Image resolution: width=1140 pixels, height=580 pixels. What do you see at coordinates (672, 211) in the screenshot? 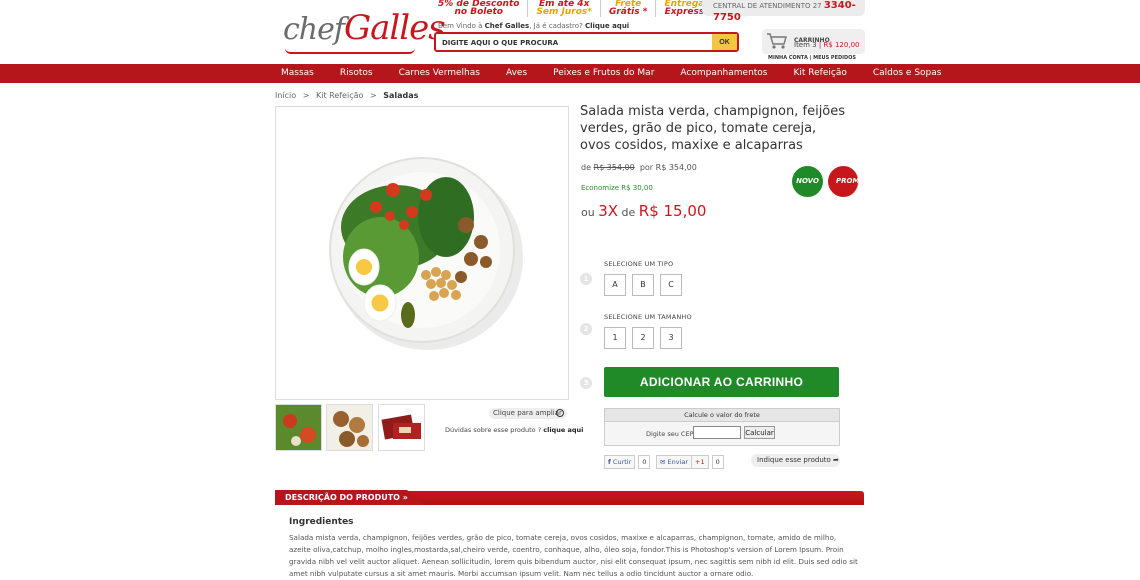
I see `inst-value: R$ 15,00` at bounding box center [672, 211].